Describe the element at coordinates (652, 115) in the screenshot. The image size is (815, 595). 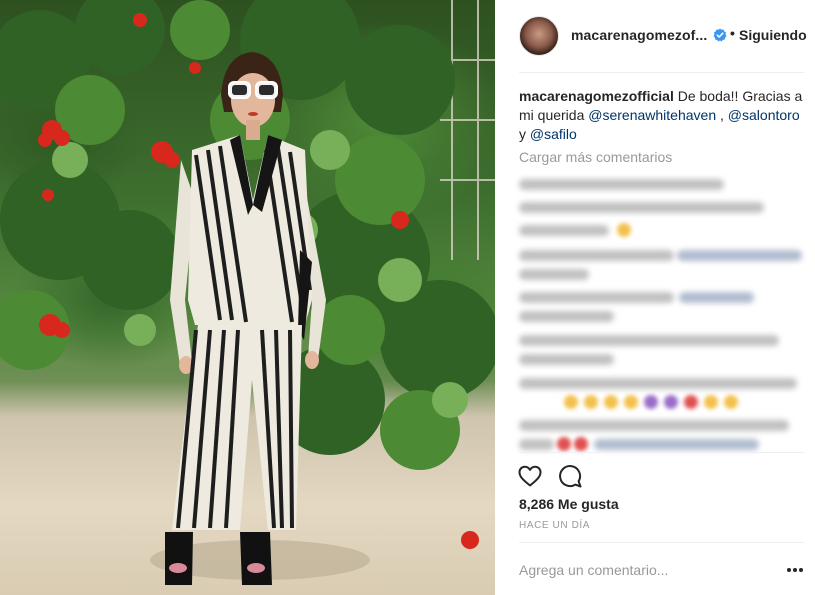
I see `mention-link: @serenawhitehaven` at that location.